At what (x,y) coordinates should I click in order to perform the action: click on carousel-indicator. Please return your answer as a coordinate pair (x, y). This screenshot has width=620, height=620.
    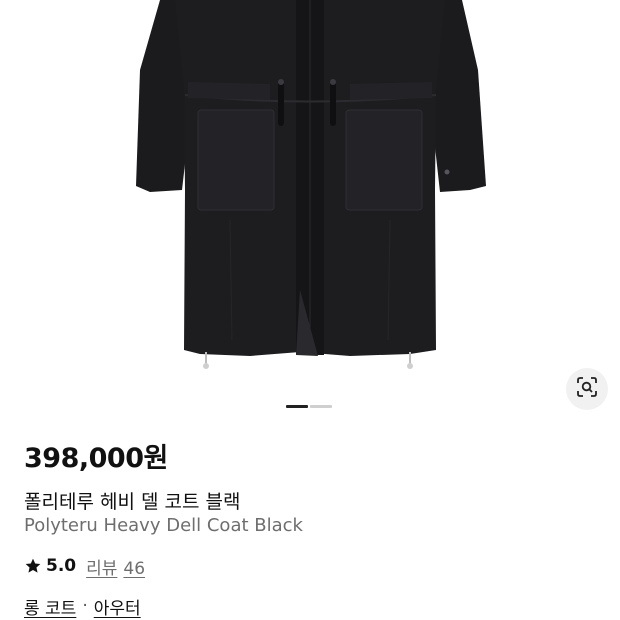
    Looking at the image, I should click on (309, 406).